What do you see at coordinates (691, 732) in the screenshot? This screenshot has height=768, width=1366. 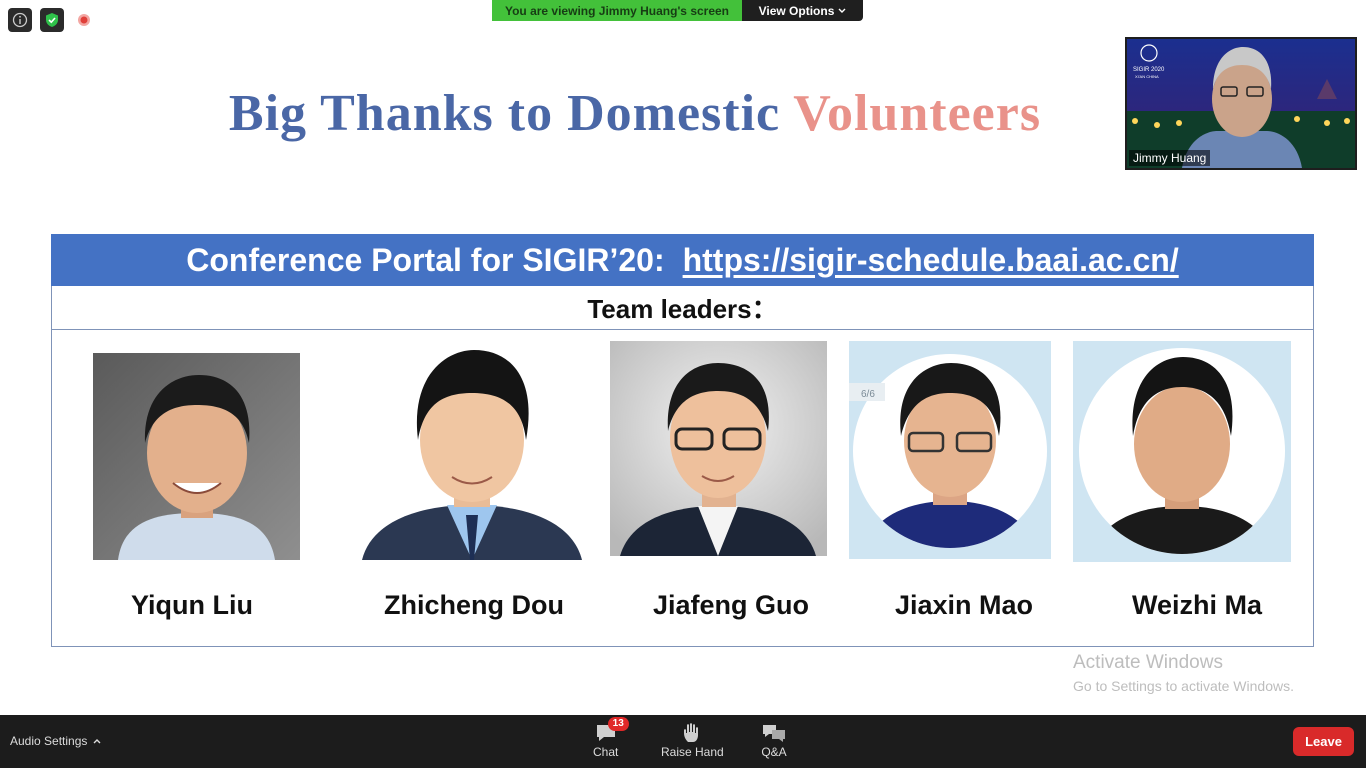 I see `hand-icon` at bounding box center [691, 732].